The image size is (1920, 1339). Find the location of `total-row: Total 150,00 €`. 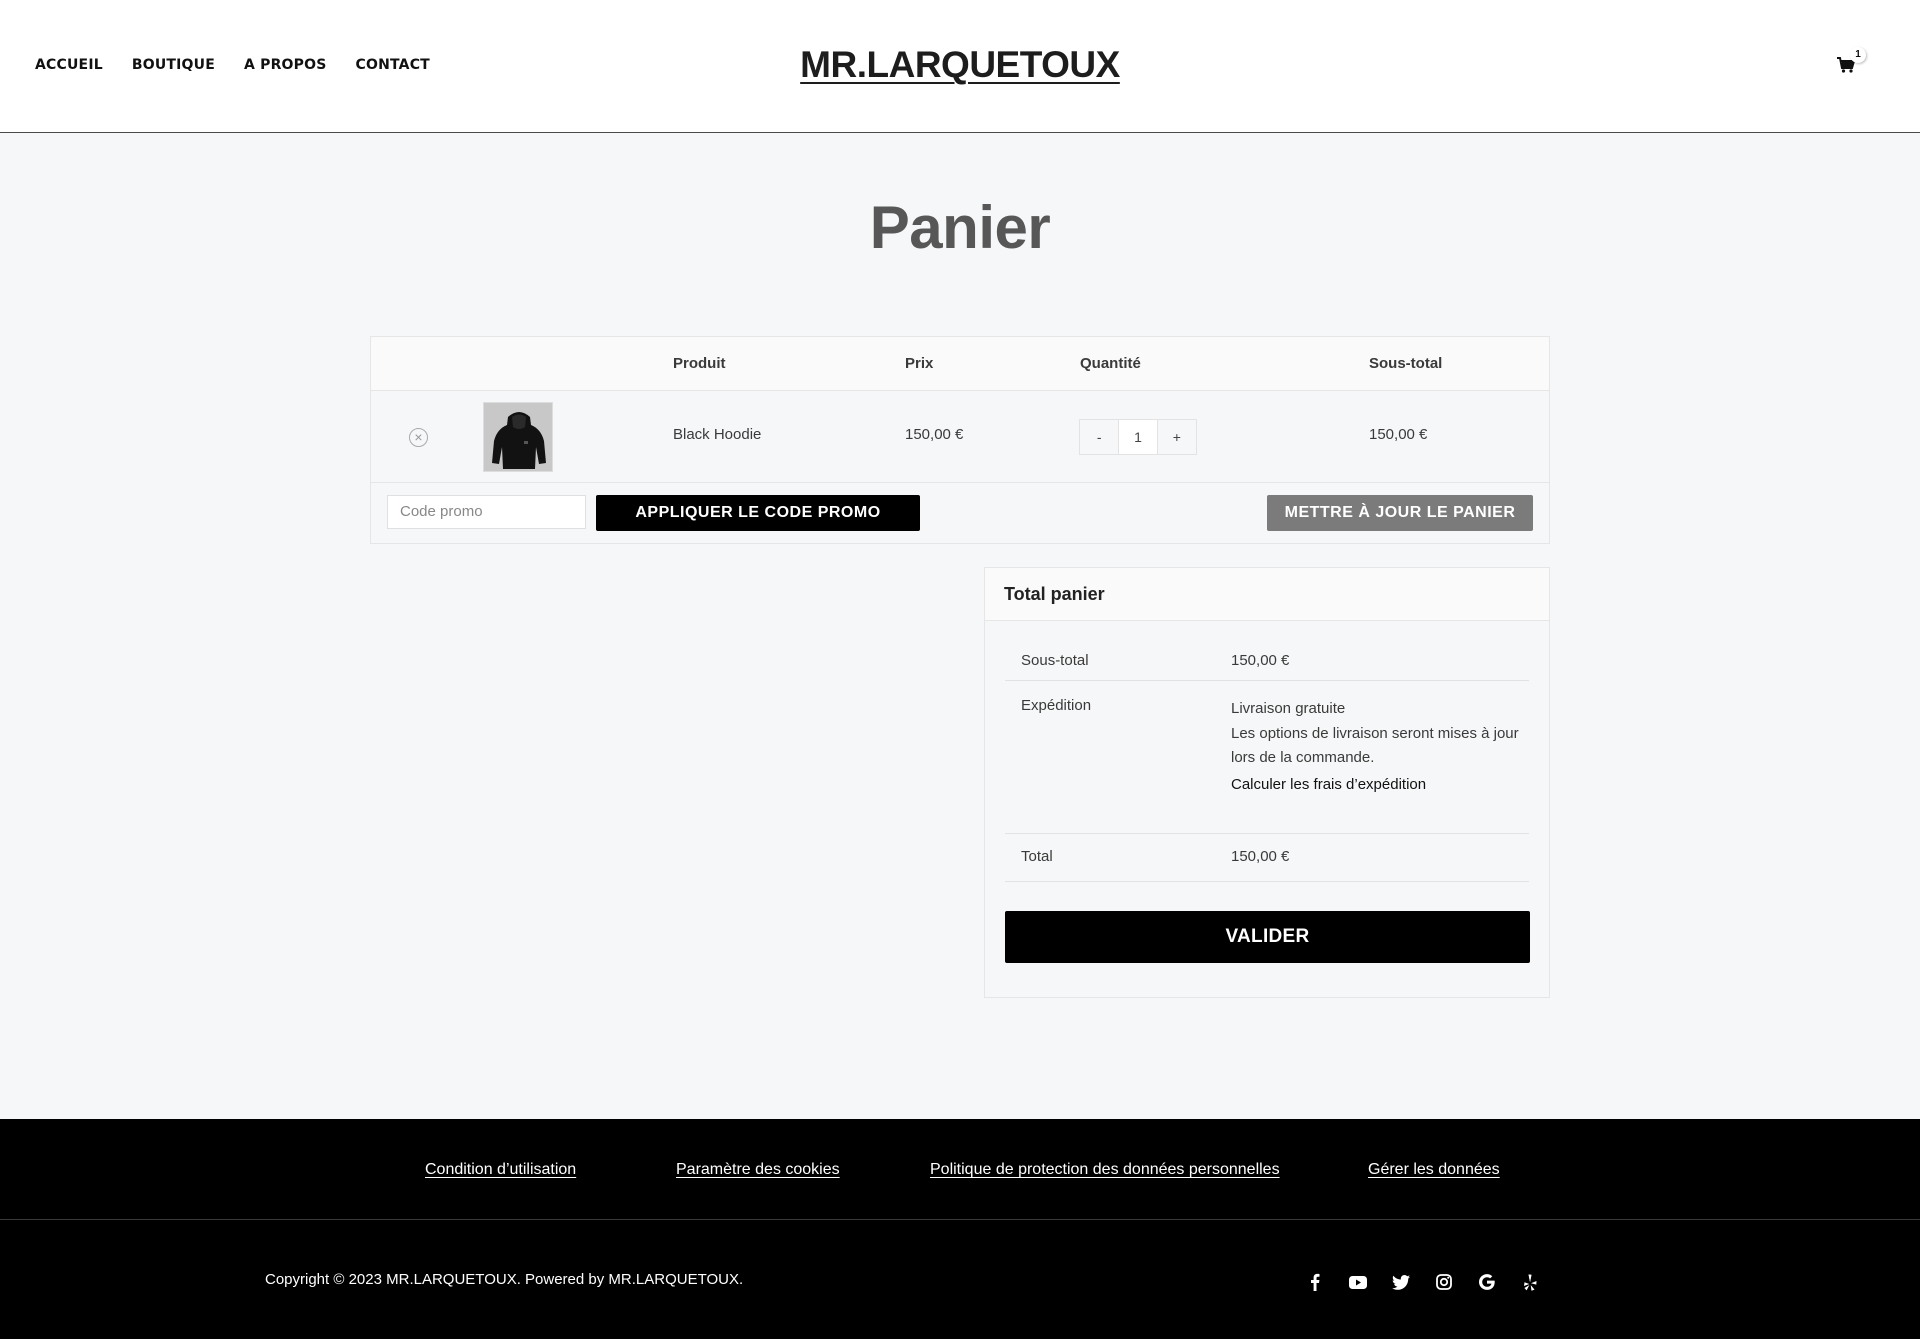

total-row: Total 150,00 € is located at coordinates (1267, 858).